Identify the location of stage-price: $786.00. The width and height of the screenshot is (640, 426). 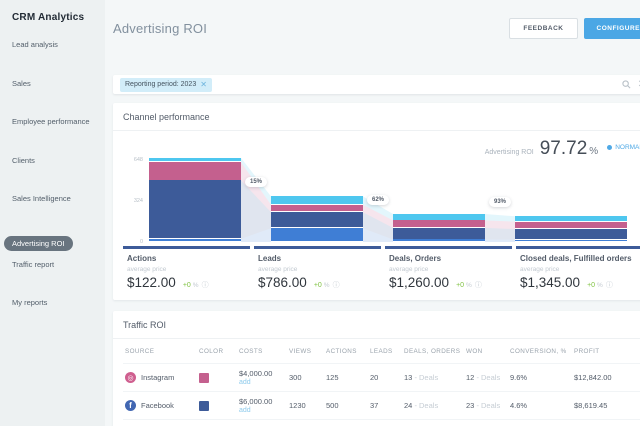
(282, 282).